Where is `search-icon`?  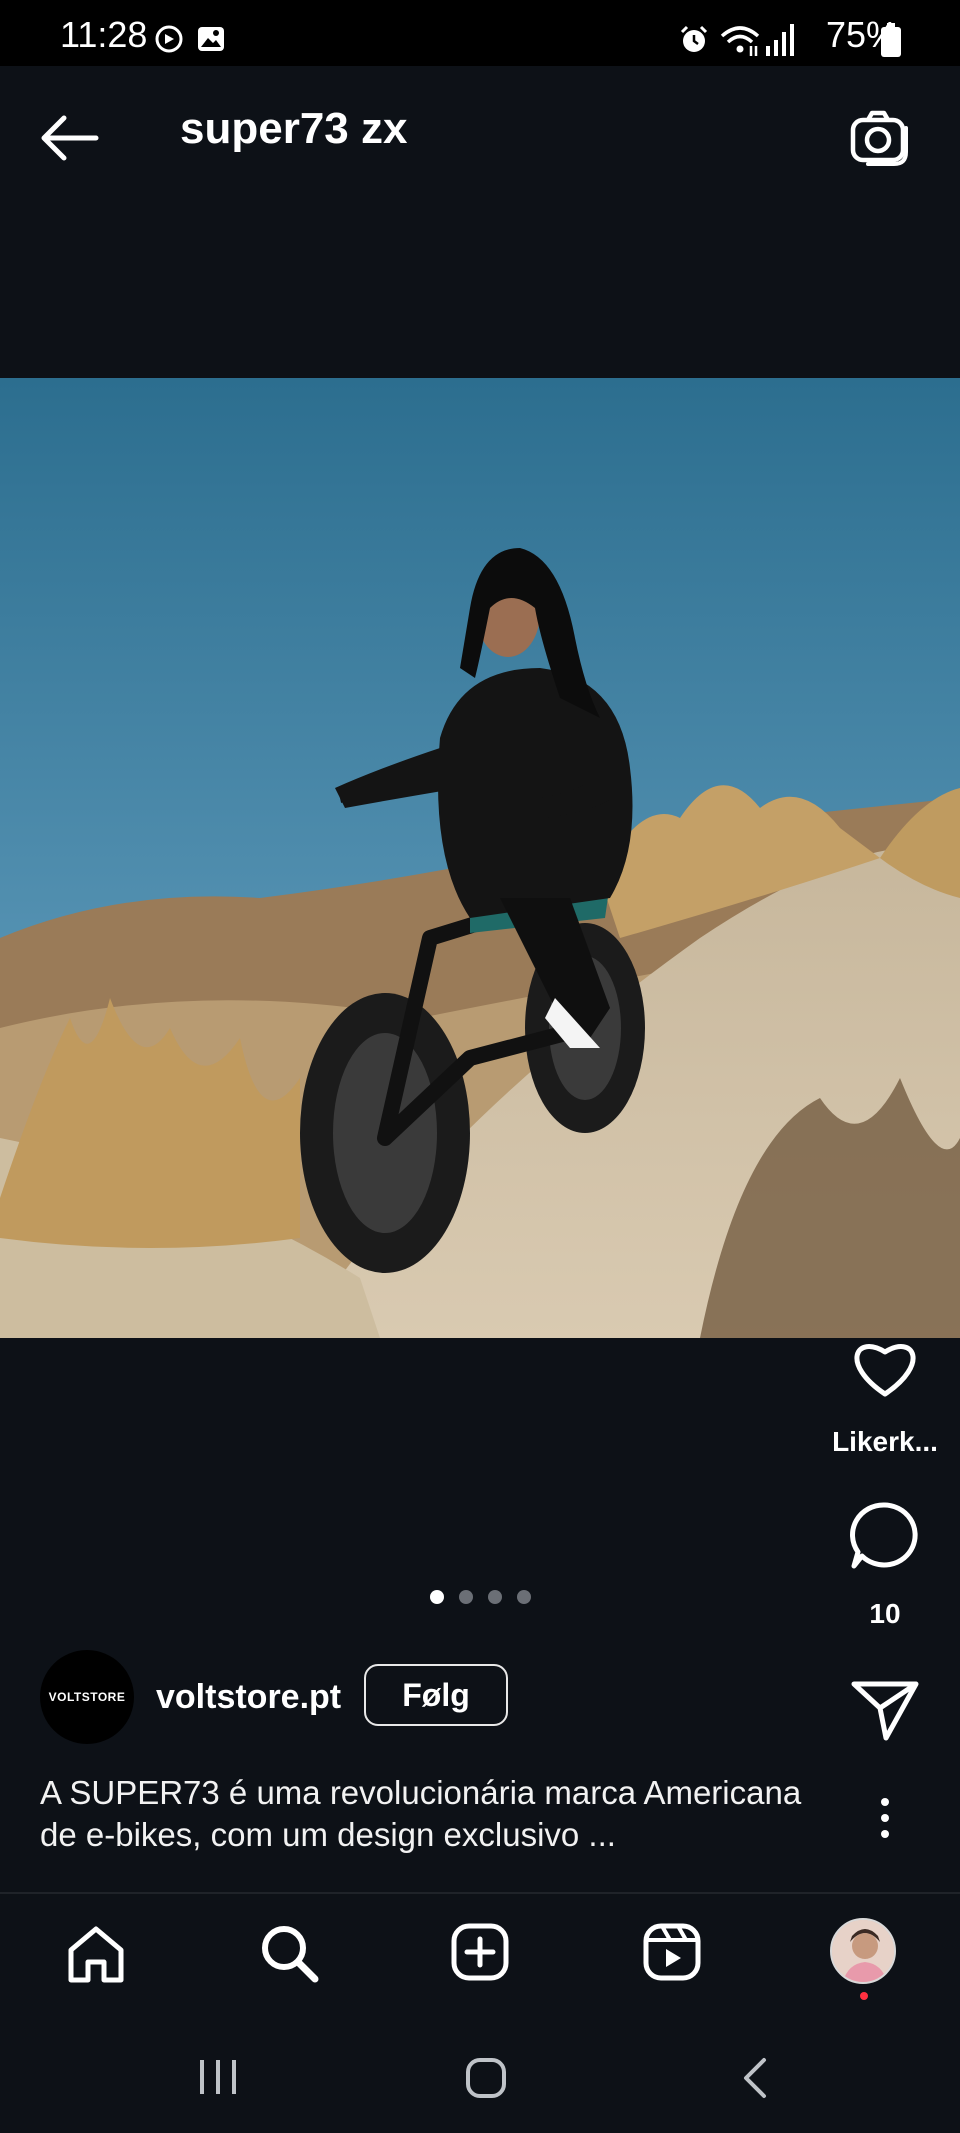
search-icon is located at coordinates (289, 1953).